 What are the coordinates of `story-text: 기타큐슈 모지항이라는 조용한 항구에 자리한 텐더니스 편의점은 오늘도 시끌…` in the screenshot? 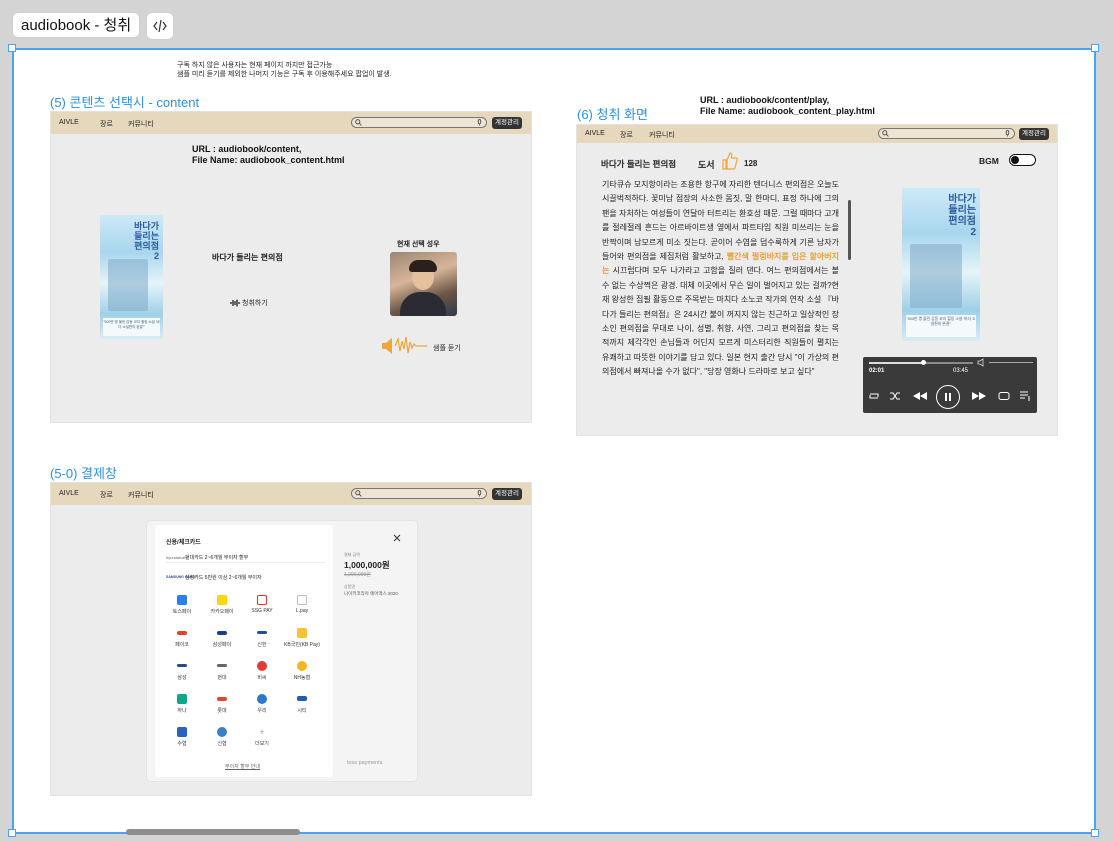 It's located at (720, 278).